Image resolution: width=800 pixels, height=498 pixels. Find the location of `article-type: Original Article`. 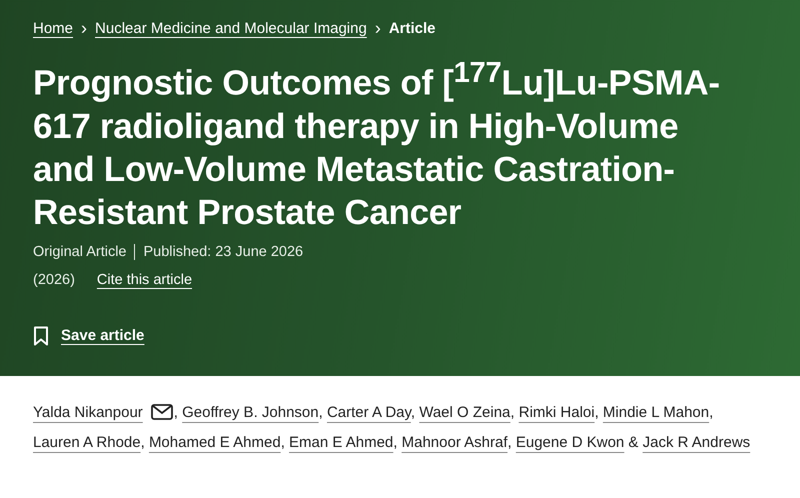

article-type: Original Article is located at coordinates (79, 252).